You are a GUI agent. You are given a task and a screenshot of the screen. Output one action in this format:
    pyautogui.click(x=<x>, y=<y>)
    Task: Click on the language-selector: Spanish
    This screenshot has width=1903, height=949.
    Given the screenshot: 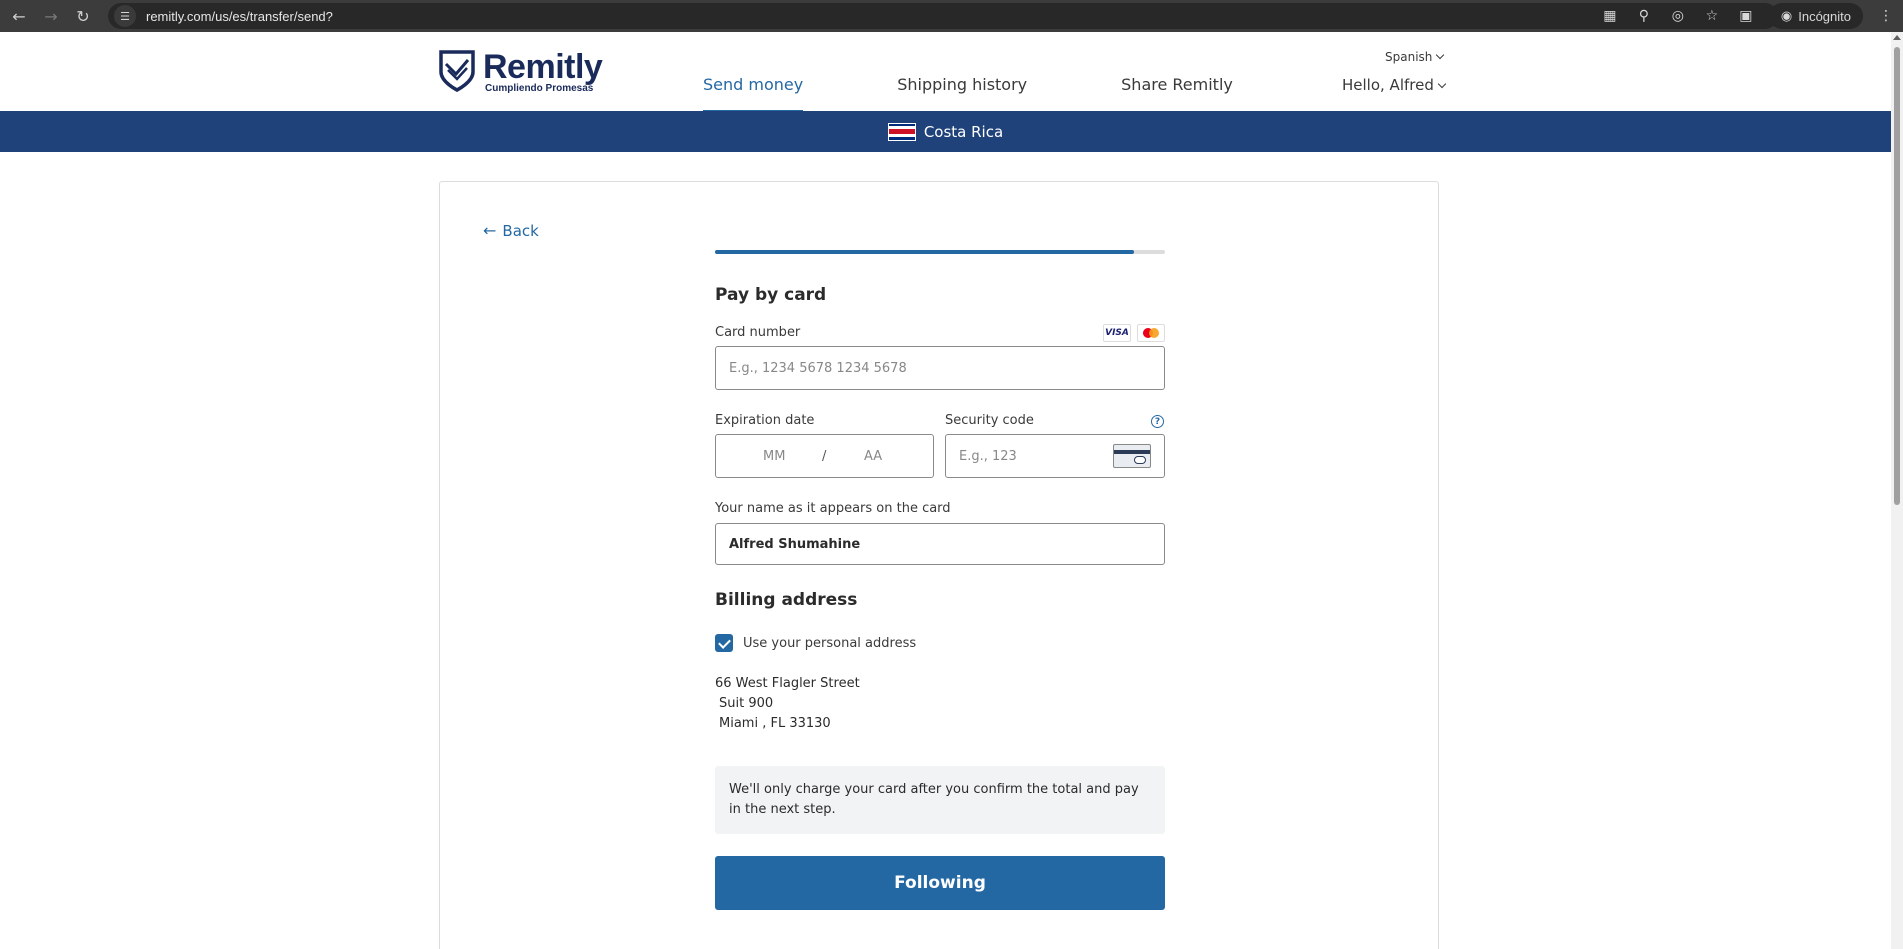 What is the action you would take?
    pyautogui.click(x=1415, y=57)
    